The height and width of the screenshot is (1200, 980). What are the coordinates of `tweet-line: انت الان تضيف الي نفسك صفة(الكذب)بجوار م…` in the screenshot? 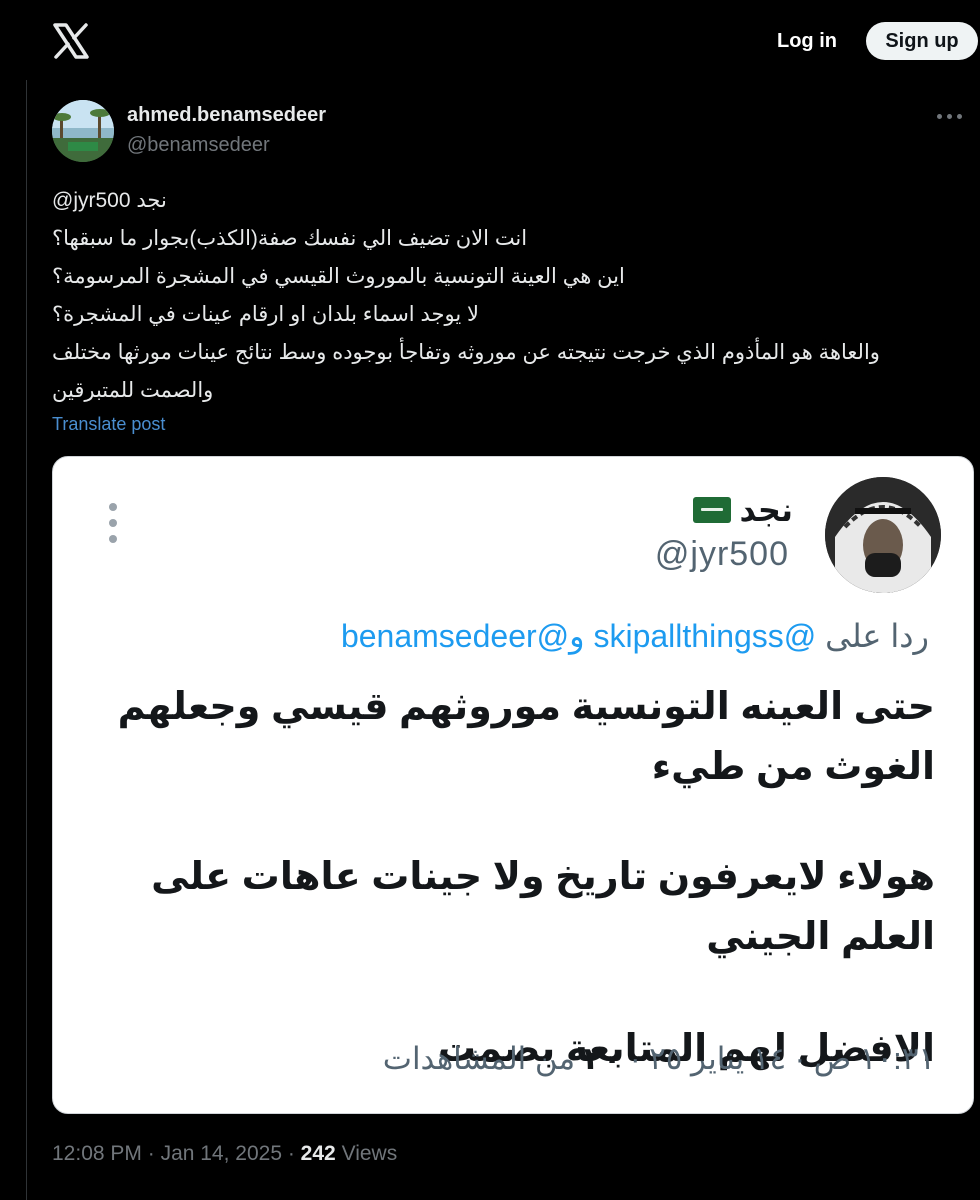 It's located at (290, 238).